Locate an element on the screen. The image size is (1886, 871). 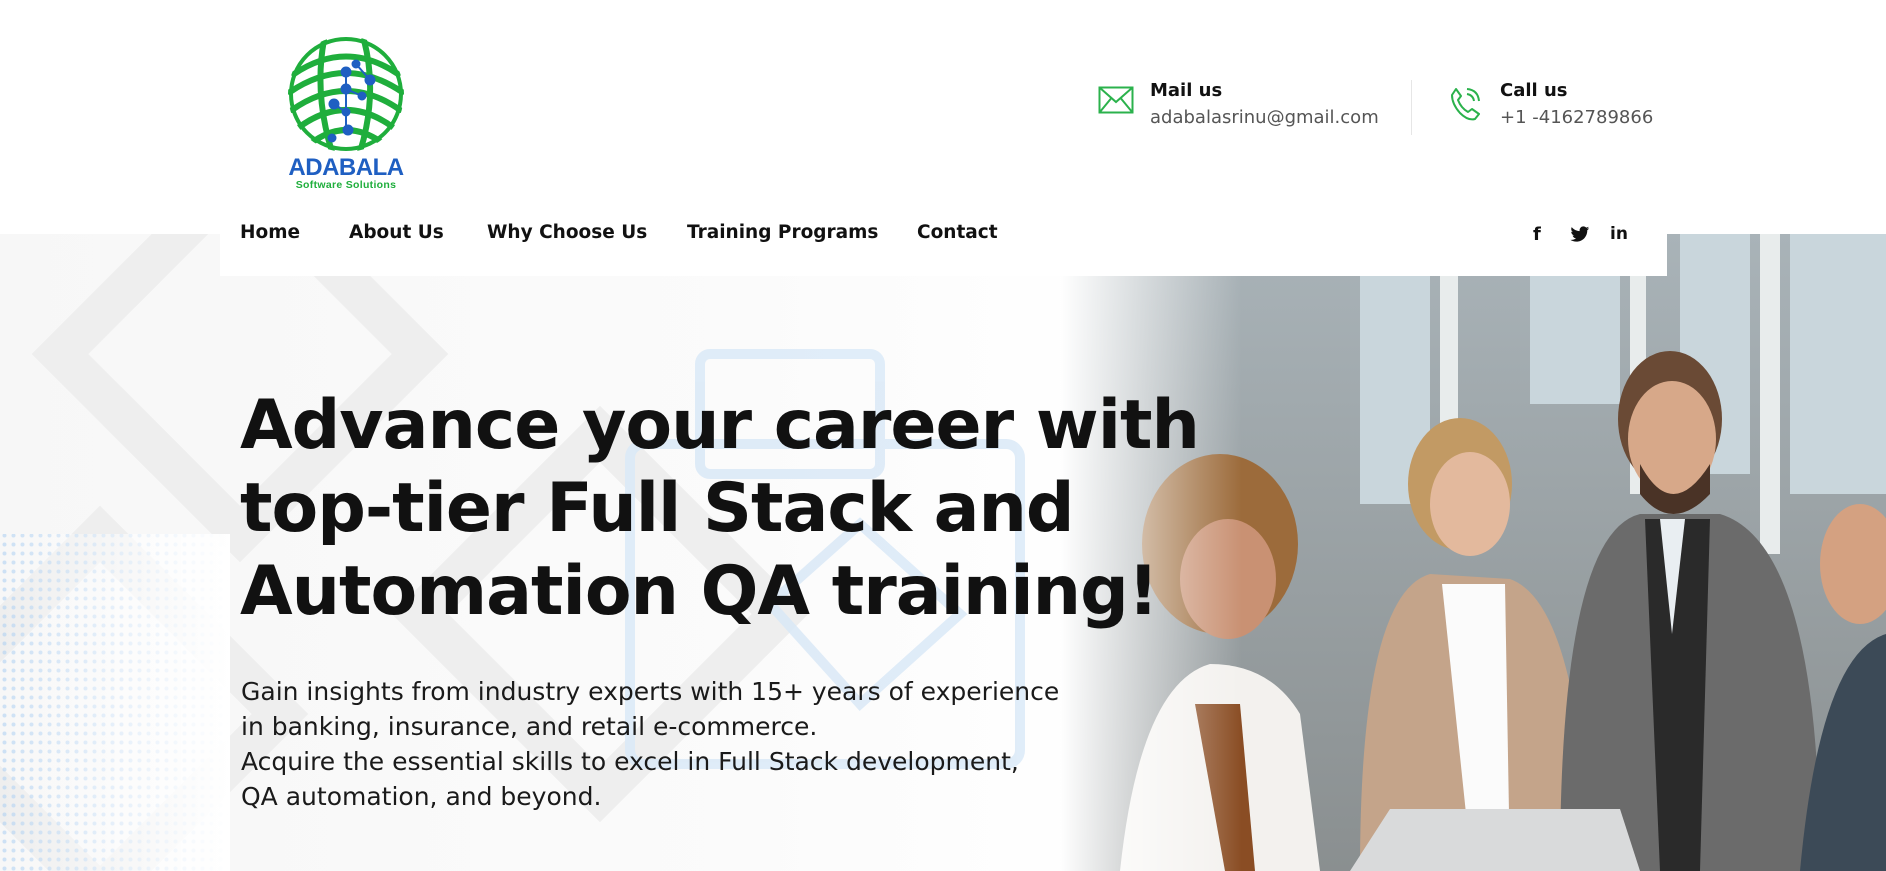
contact-call: Call us +1 -4162789866 is located at coordinates (1558, 110).